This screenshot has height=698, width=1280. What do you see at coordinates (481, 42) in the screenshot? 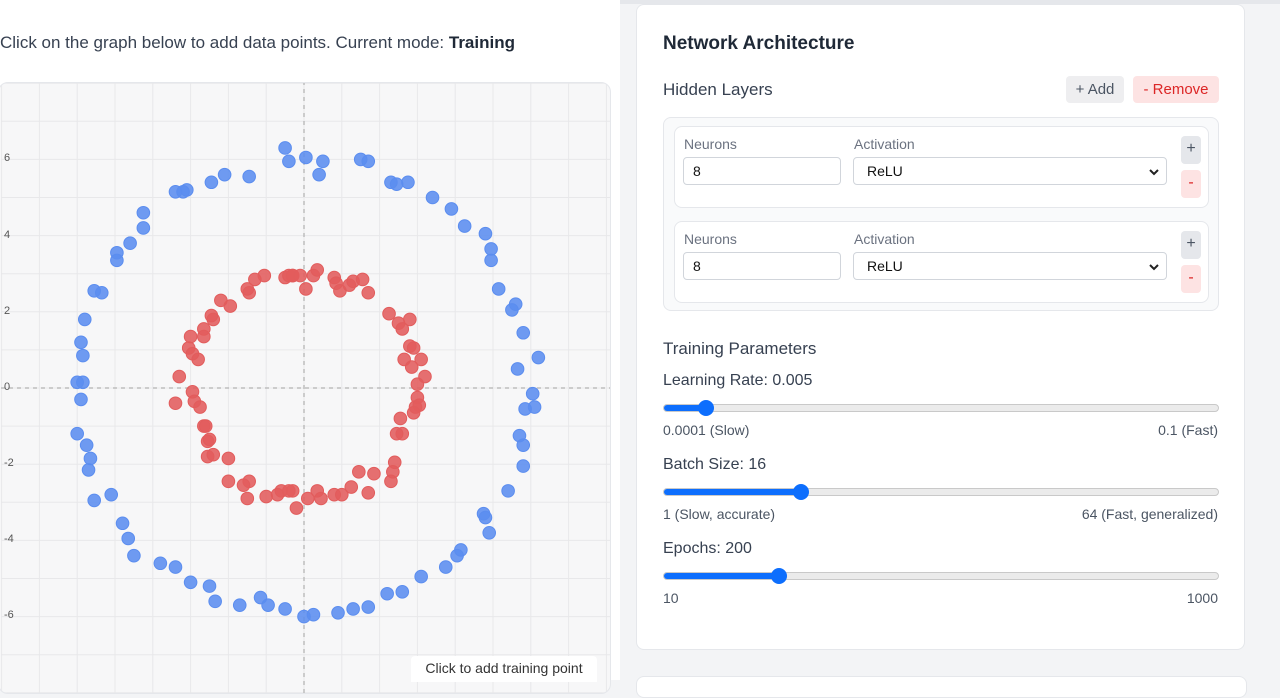
I see `current-mode: Training` at bounding box center [481, 42].